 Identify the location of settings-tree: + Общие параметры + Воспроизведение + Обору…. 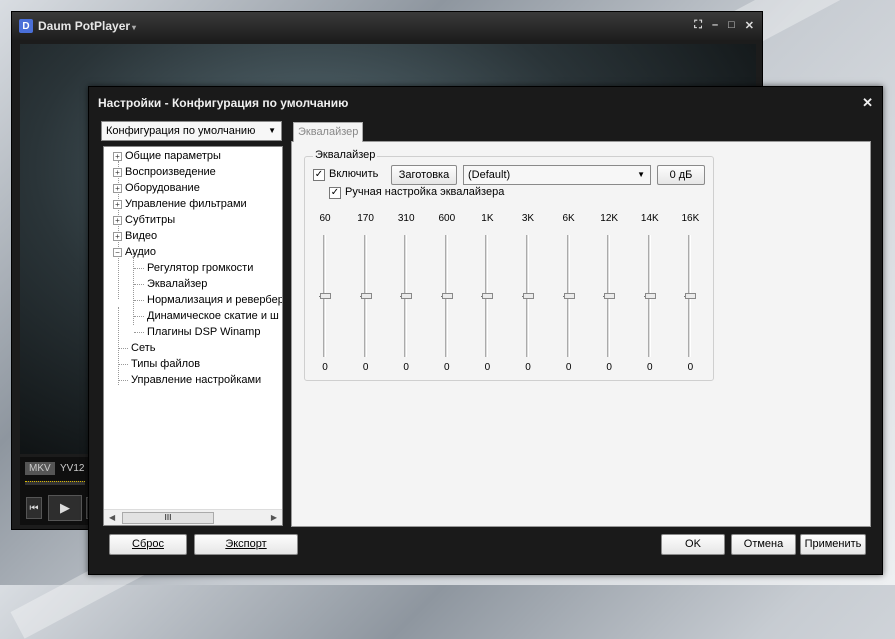
(193, 336).